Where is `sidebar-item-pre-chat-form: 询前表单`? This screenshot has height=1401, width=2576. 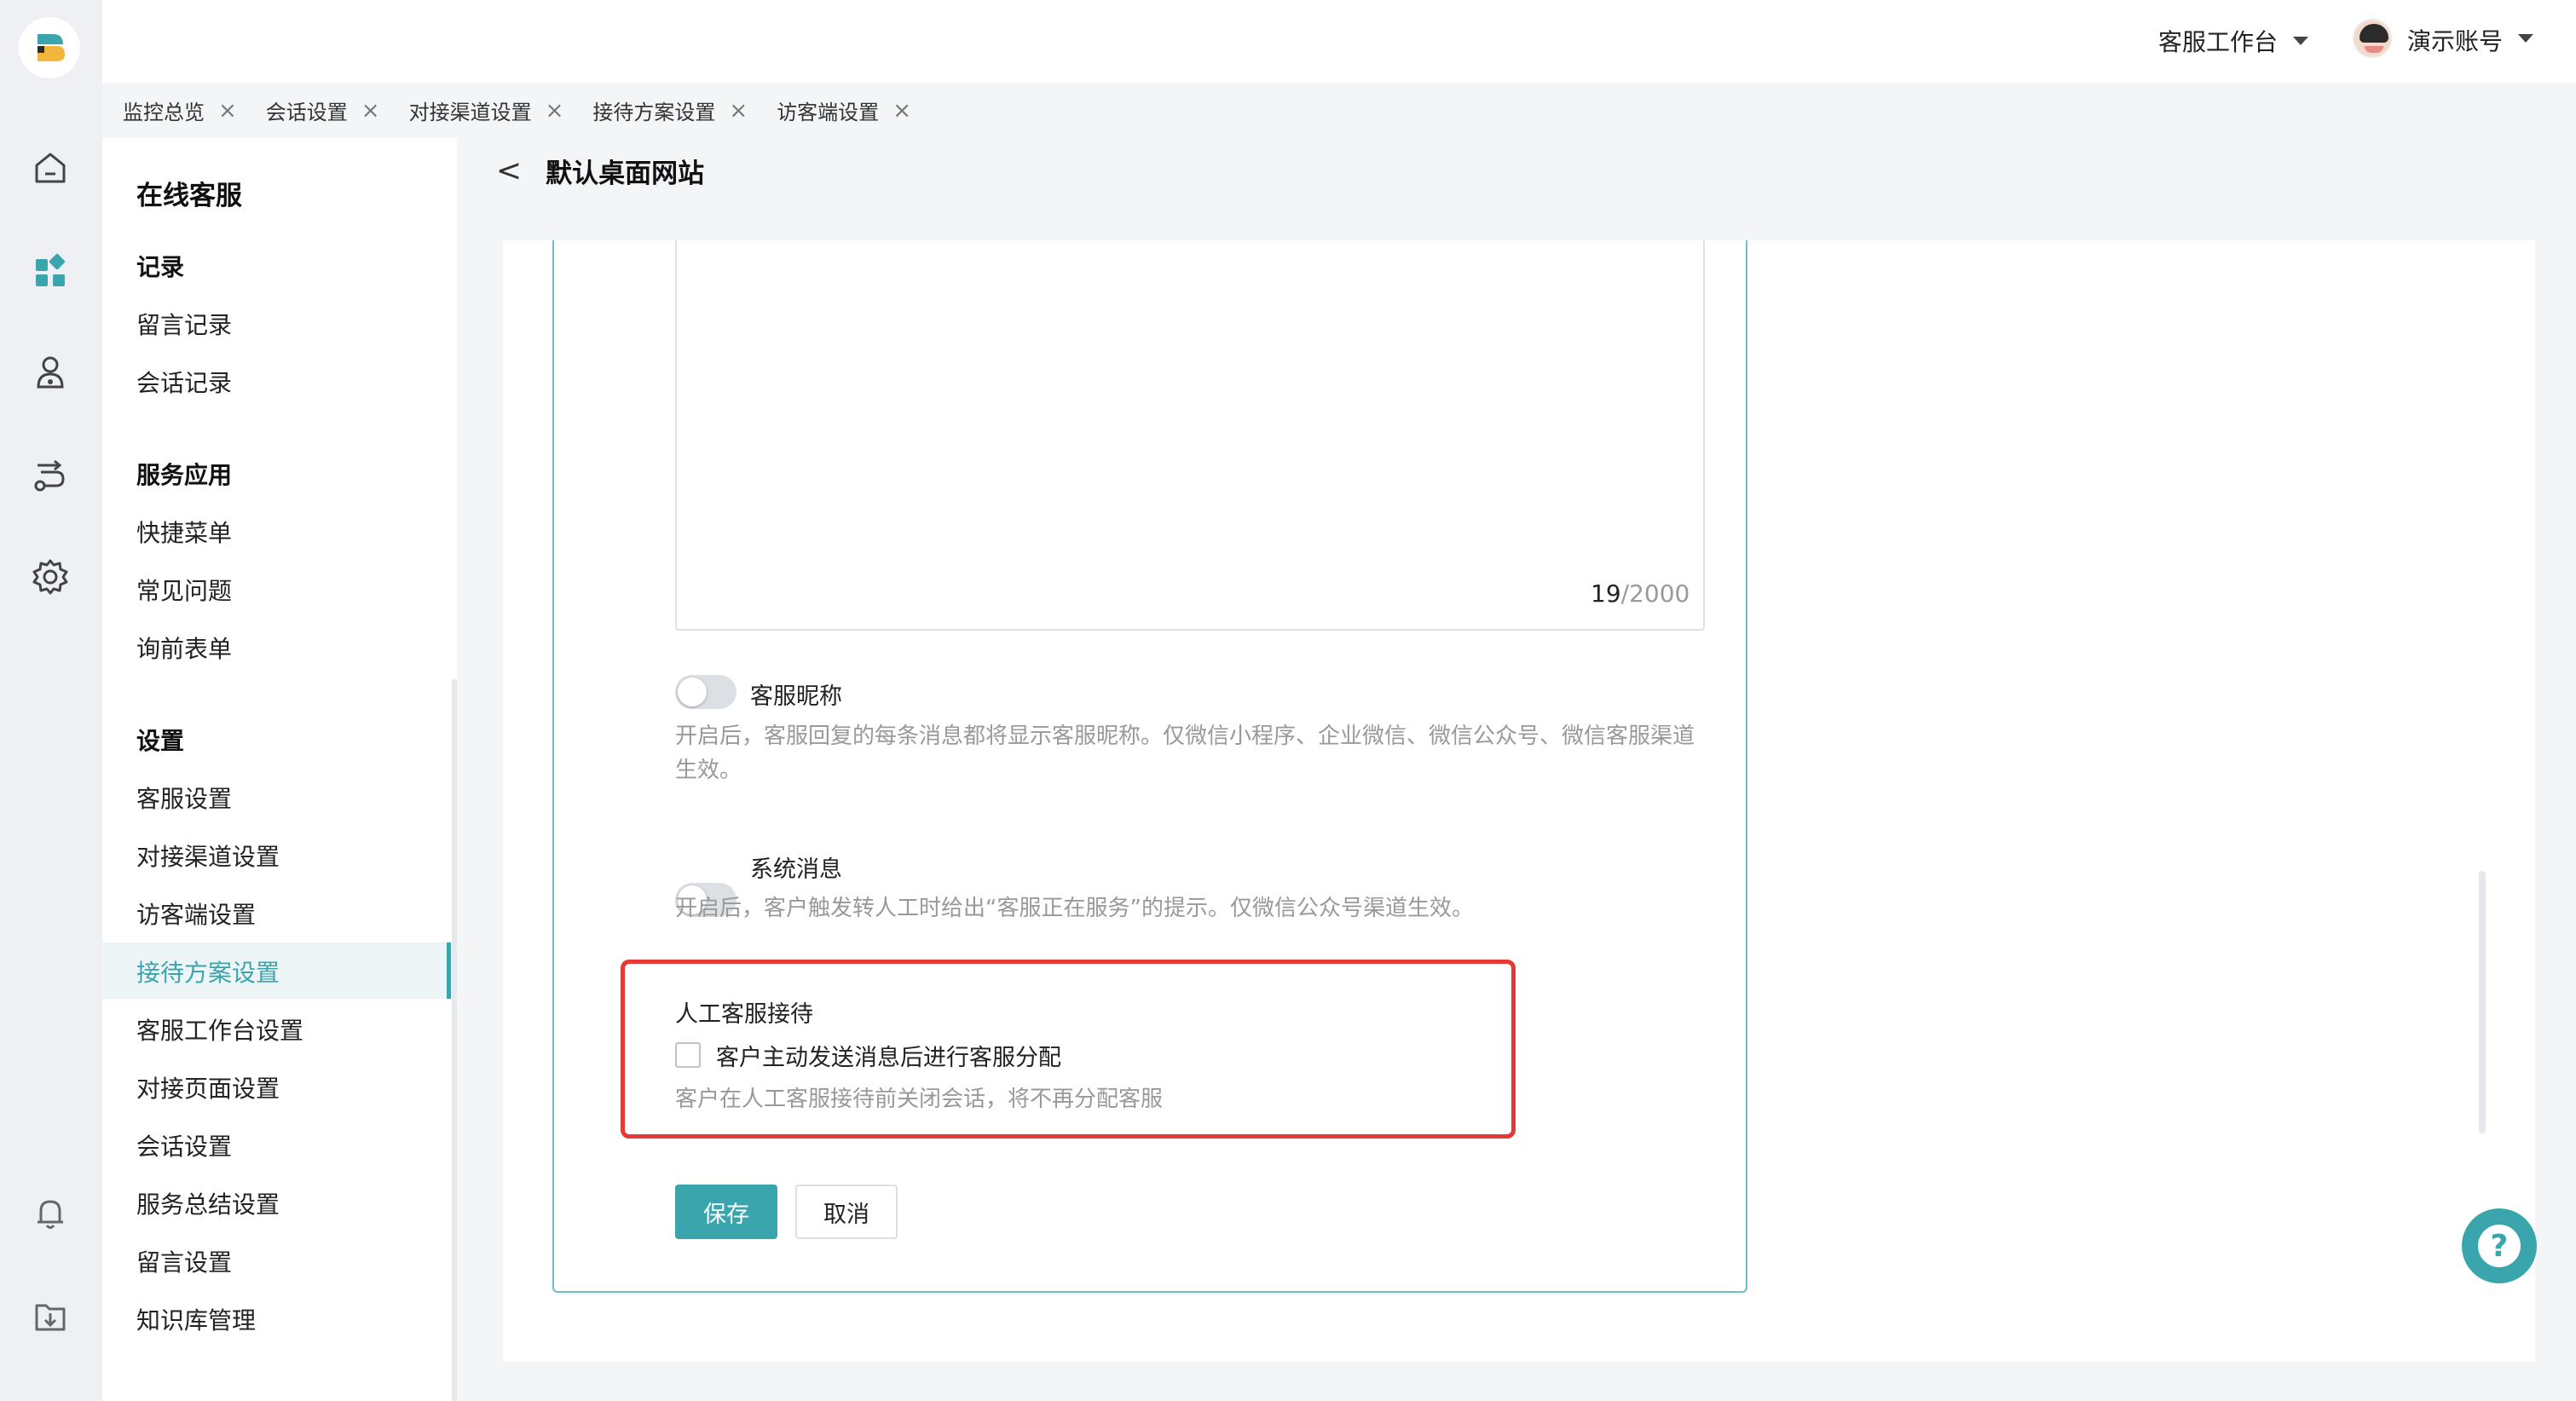 sidebar-item-pre-chat-form: 询前表单 is located at coordinates (184, 648).